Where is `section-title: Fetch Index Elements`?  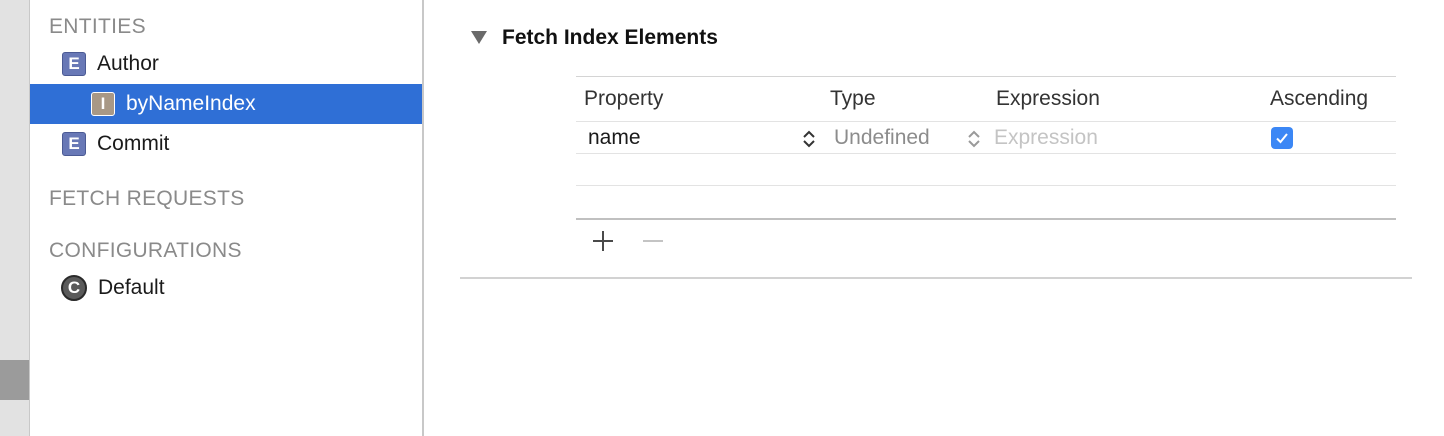 section-title: Fetch Index Elements is located at coordinates (610, 37).